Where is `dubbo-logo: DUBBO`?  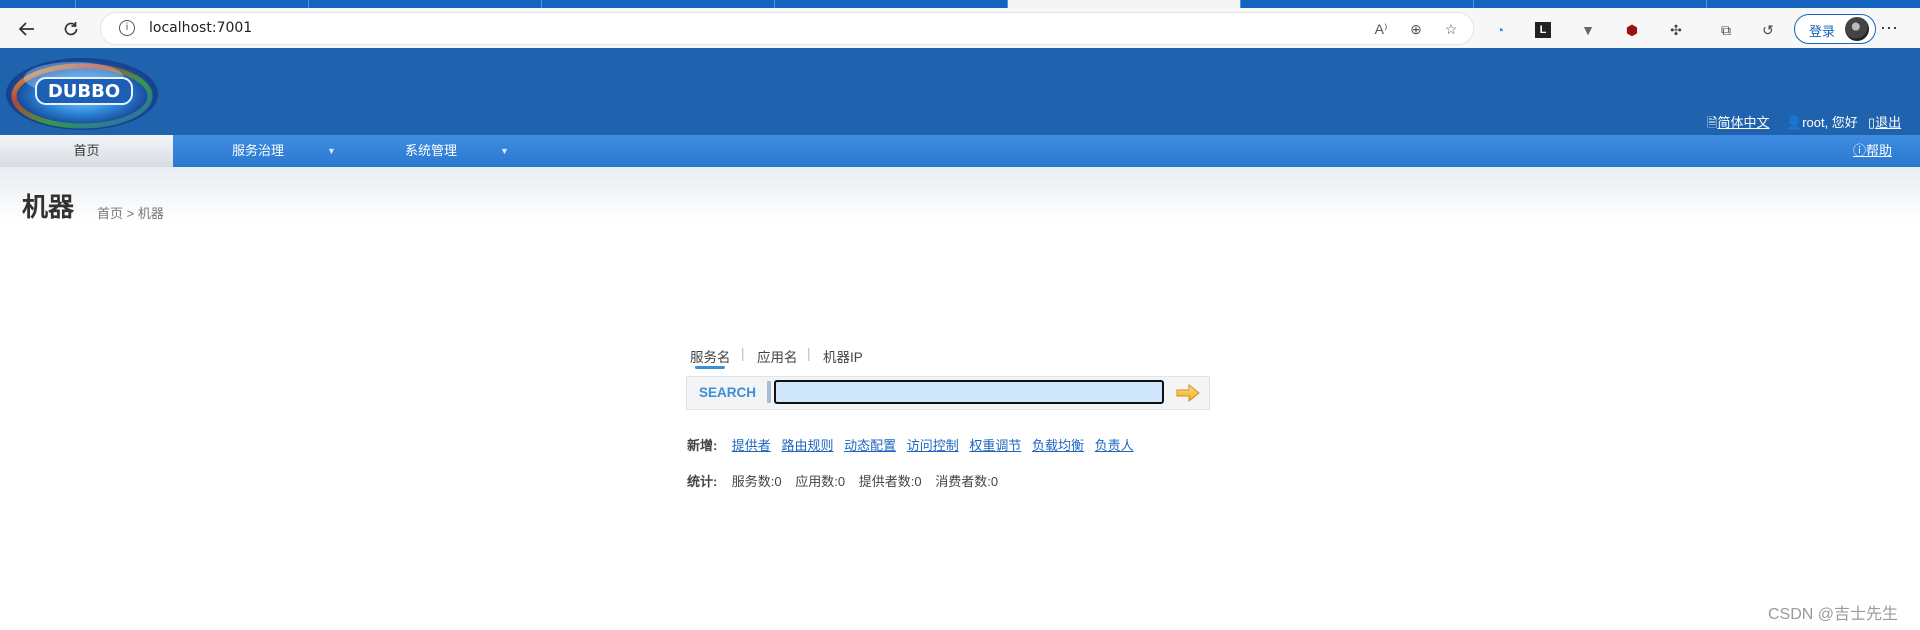 dubbo-logo: DUBBO is located at coordinates (82, 94).